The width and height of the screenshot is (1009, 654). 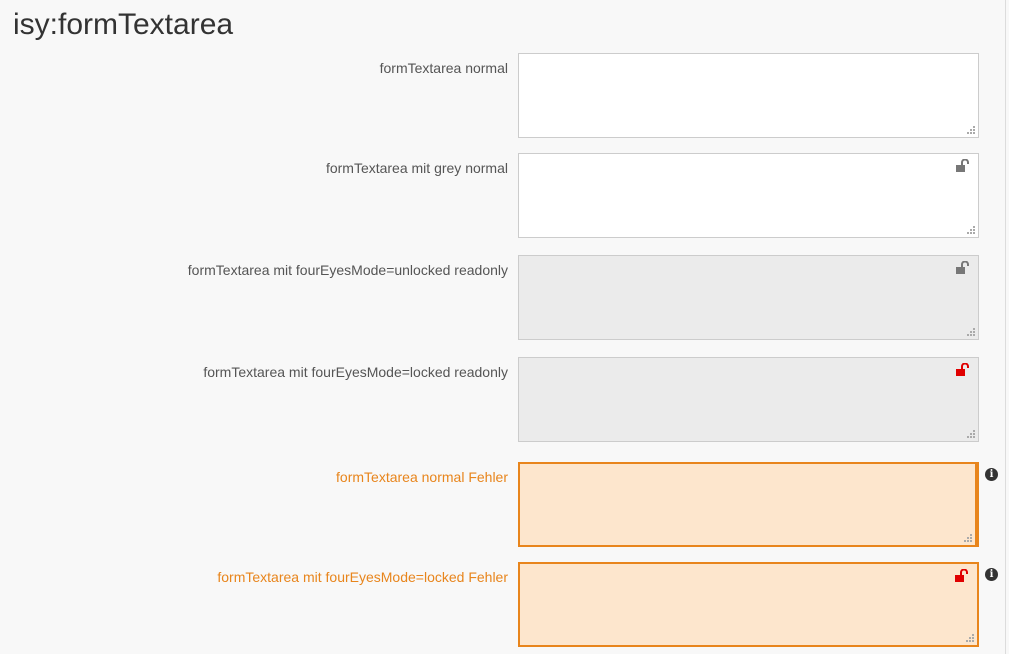 What do you see at coordinates (123, 24) in the screenshot?
I see `page-title: isy:formTextarea` at bounding box center [123, 24].